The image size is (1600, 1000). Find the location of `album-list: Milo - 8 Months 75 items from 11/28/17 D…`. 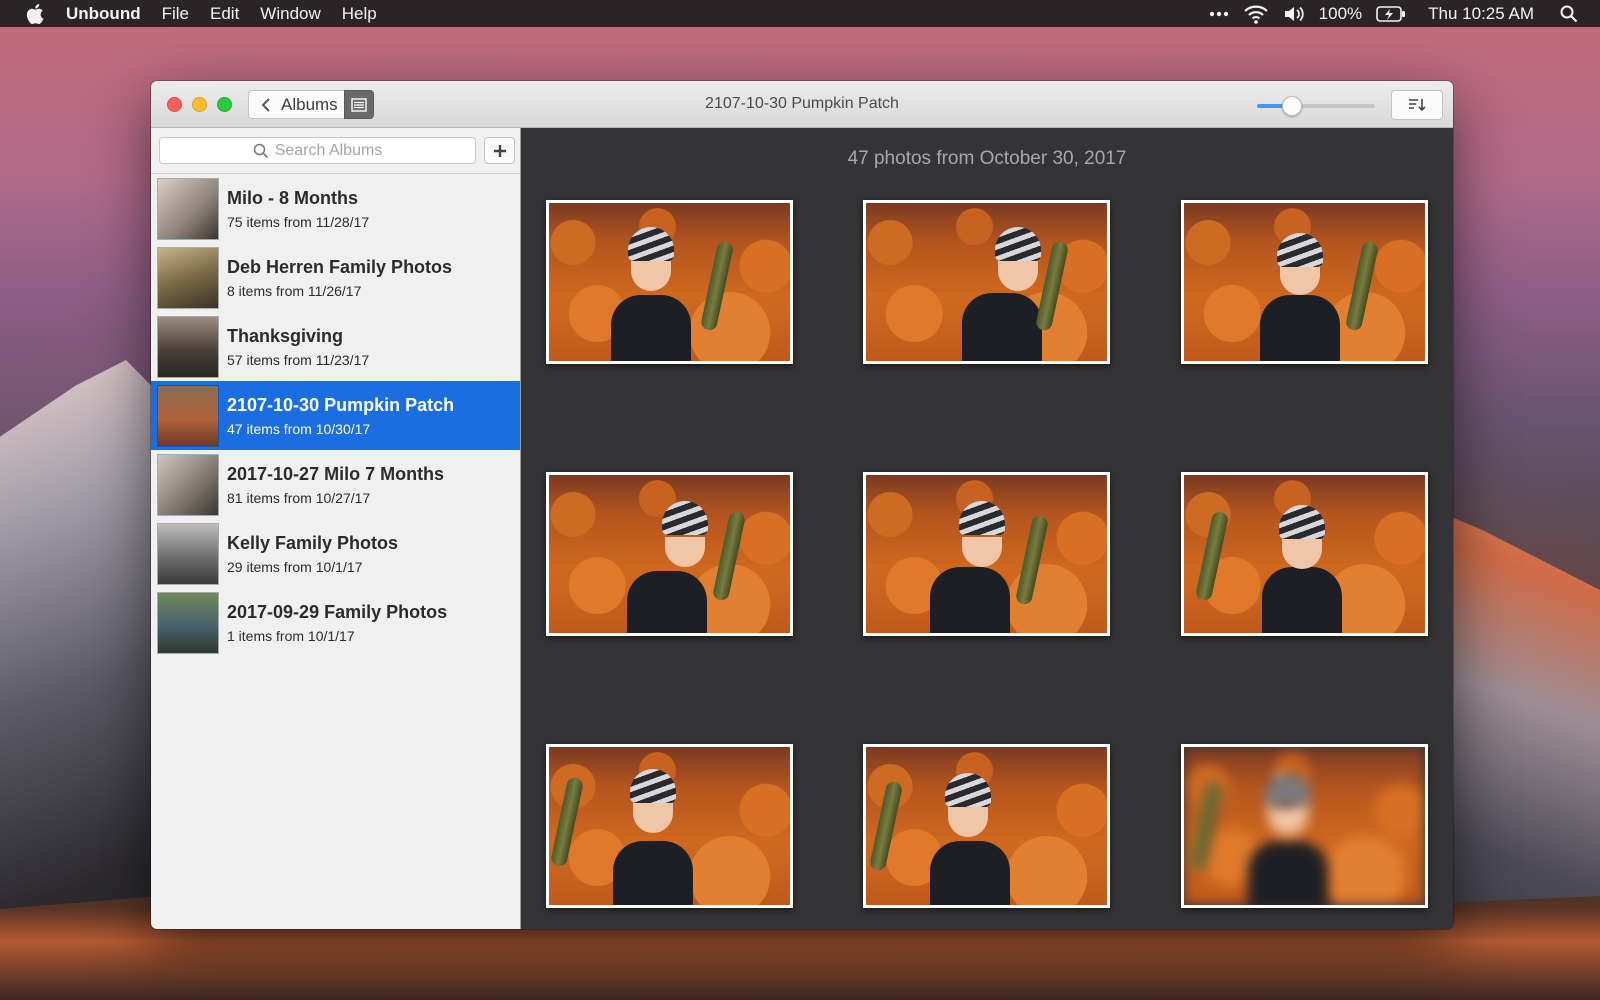

album-list: Milo - 8 Months 75 items from 11/28/17 D… is located at coordinates (335, 415).